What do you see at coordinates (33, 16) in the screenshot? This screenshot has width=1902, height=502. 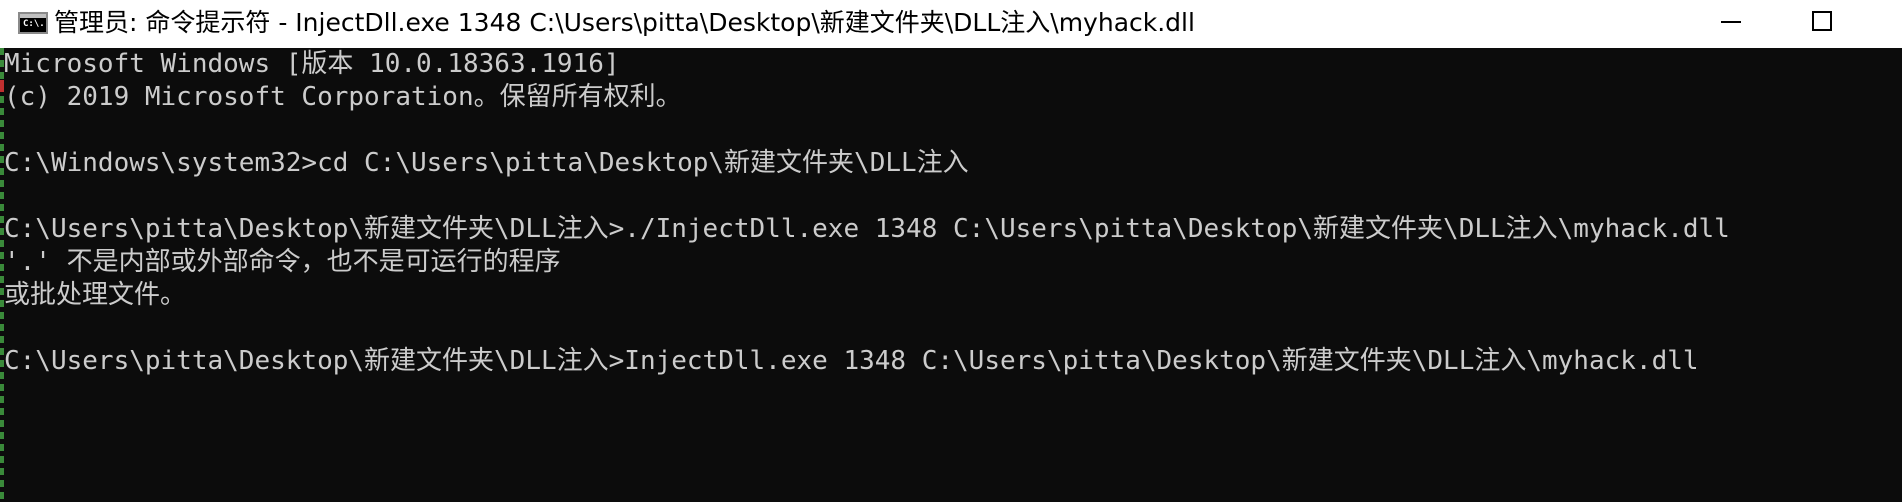 I see `cmd-icon-bar` at bounding box center [33, 16].